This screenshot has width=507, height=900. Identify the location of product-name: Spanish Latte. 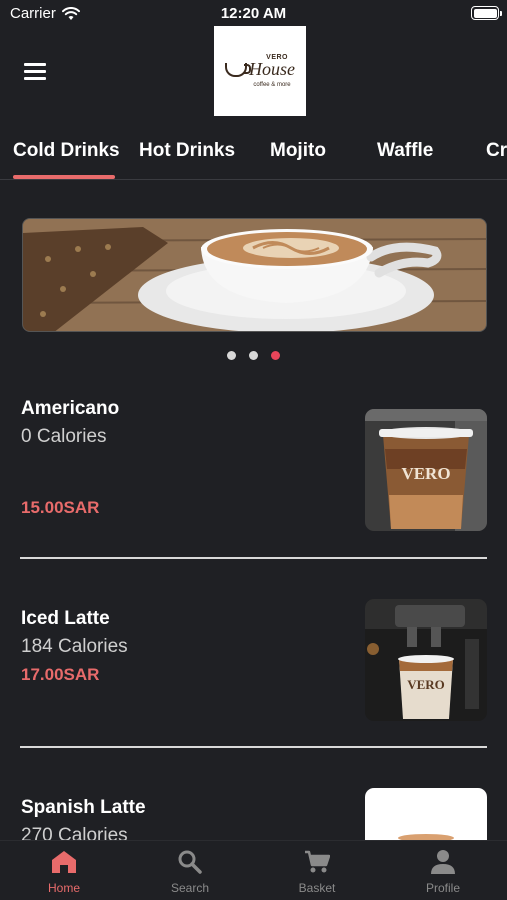
(83, 807).